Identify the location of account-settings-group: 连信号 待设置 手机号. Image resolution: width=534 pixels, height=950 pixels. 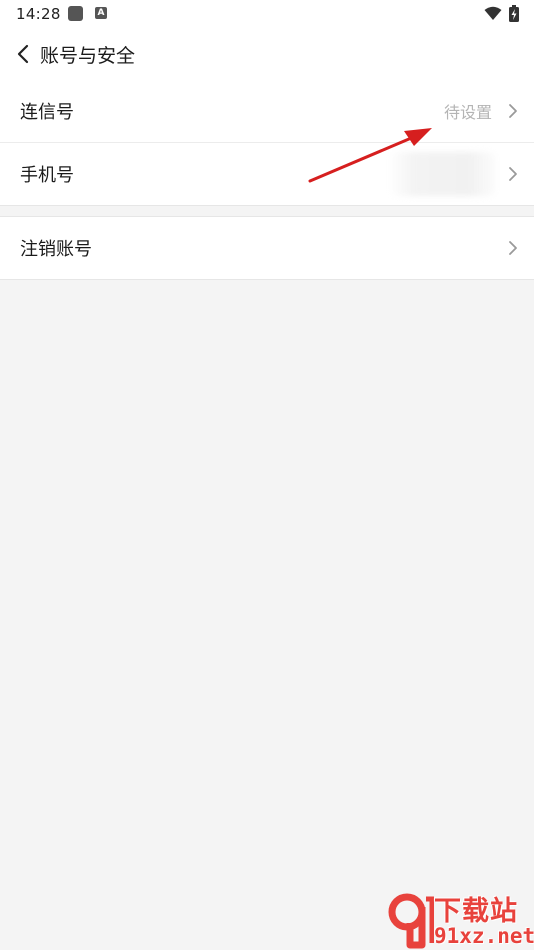
(267, 143).